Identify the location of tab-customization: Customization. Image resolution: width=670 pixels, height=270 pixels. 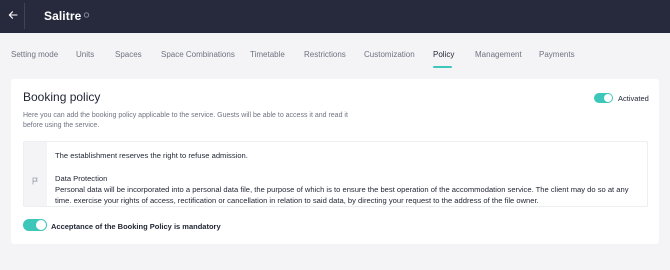
(389, 54).